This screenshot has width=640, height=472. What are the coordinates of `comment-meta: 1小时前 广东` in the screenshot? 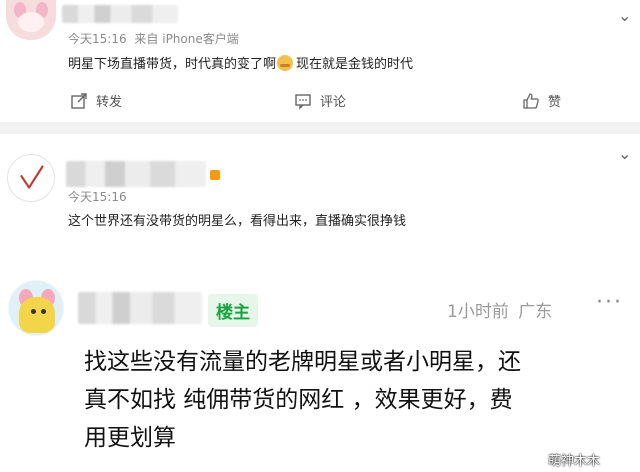 It's located at (499, 309).